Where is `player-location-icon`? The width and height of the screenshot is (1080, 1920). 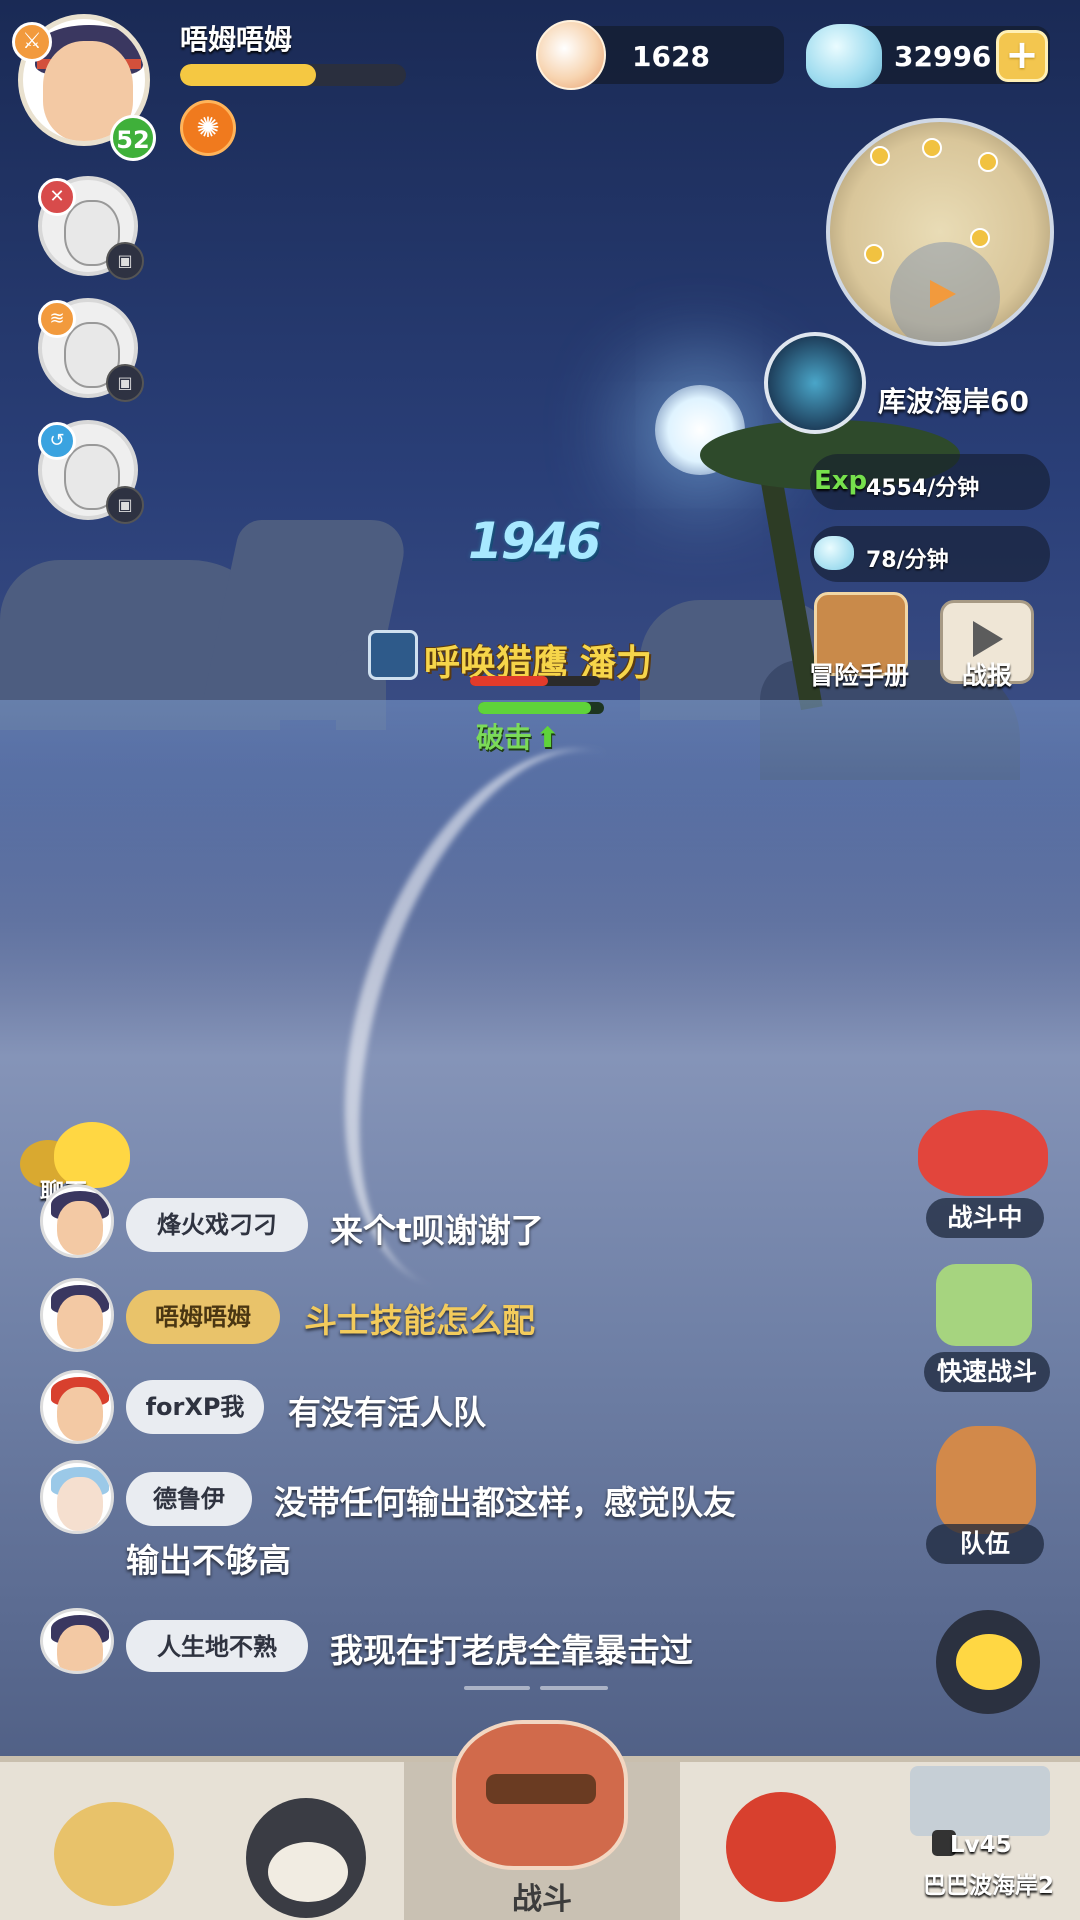 player-location-icon is located at coordinates (943, 294).